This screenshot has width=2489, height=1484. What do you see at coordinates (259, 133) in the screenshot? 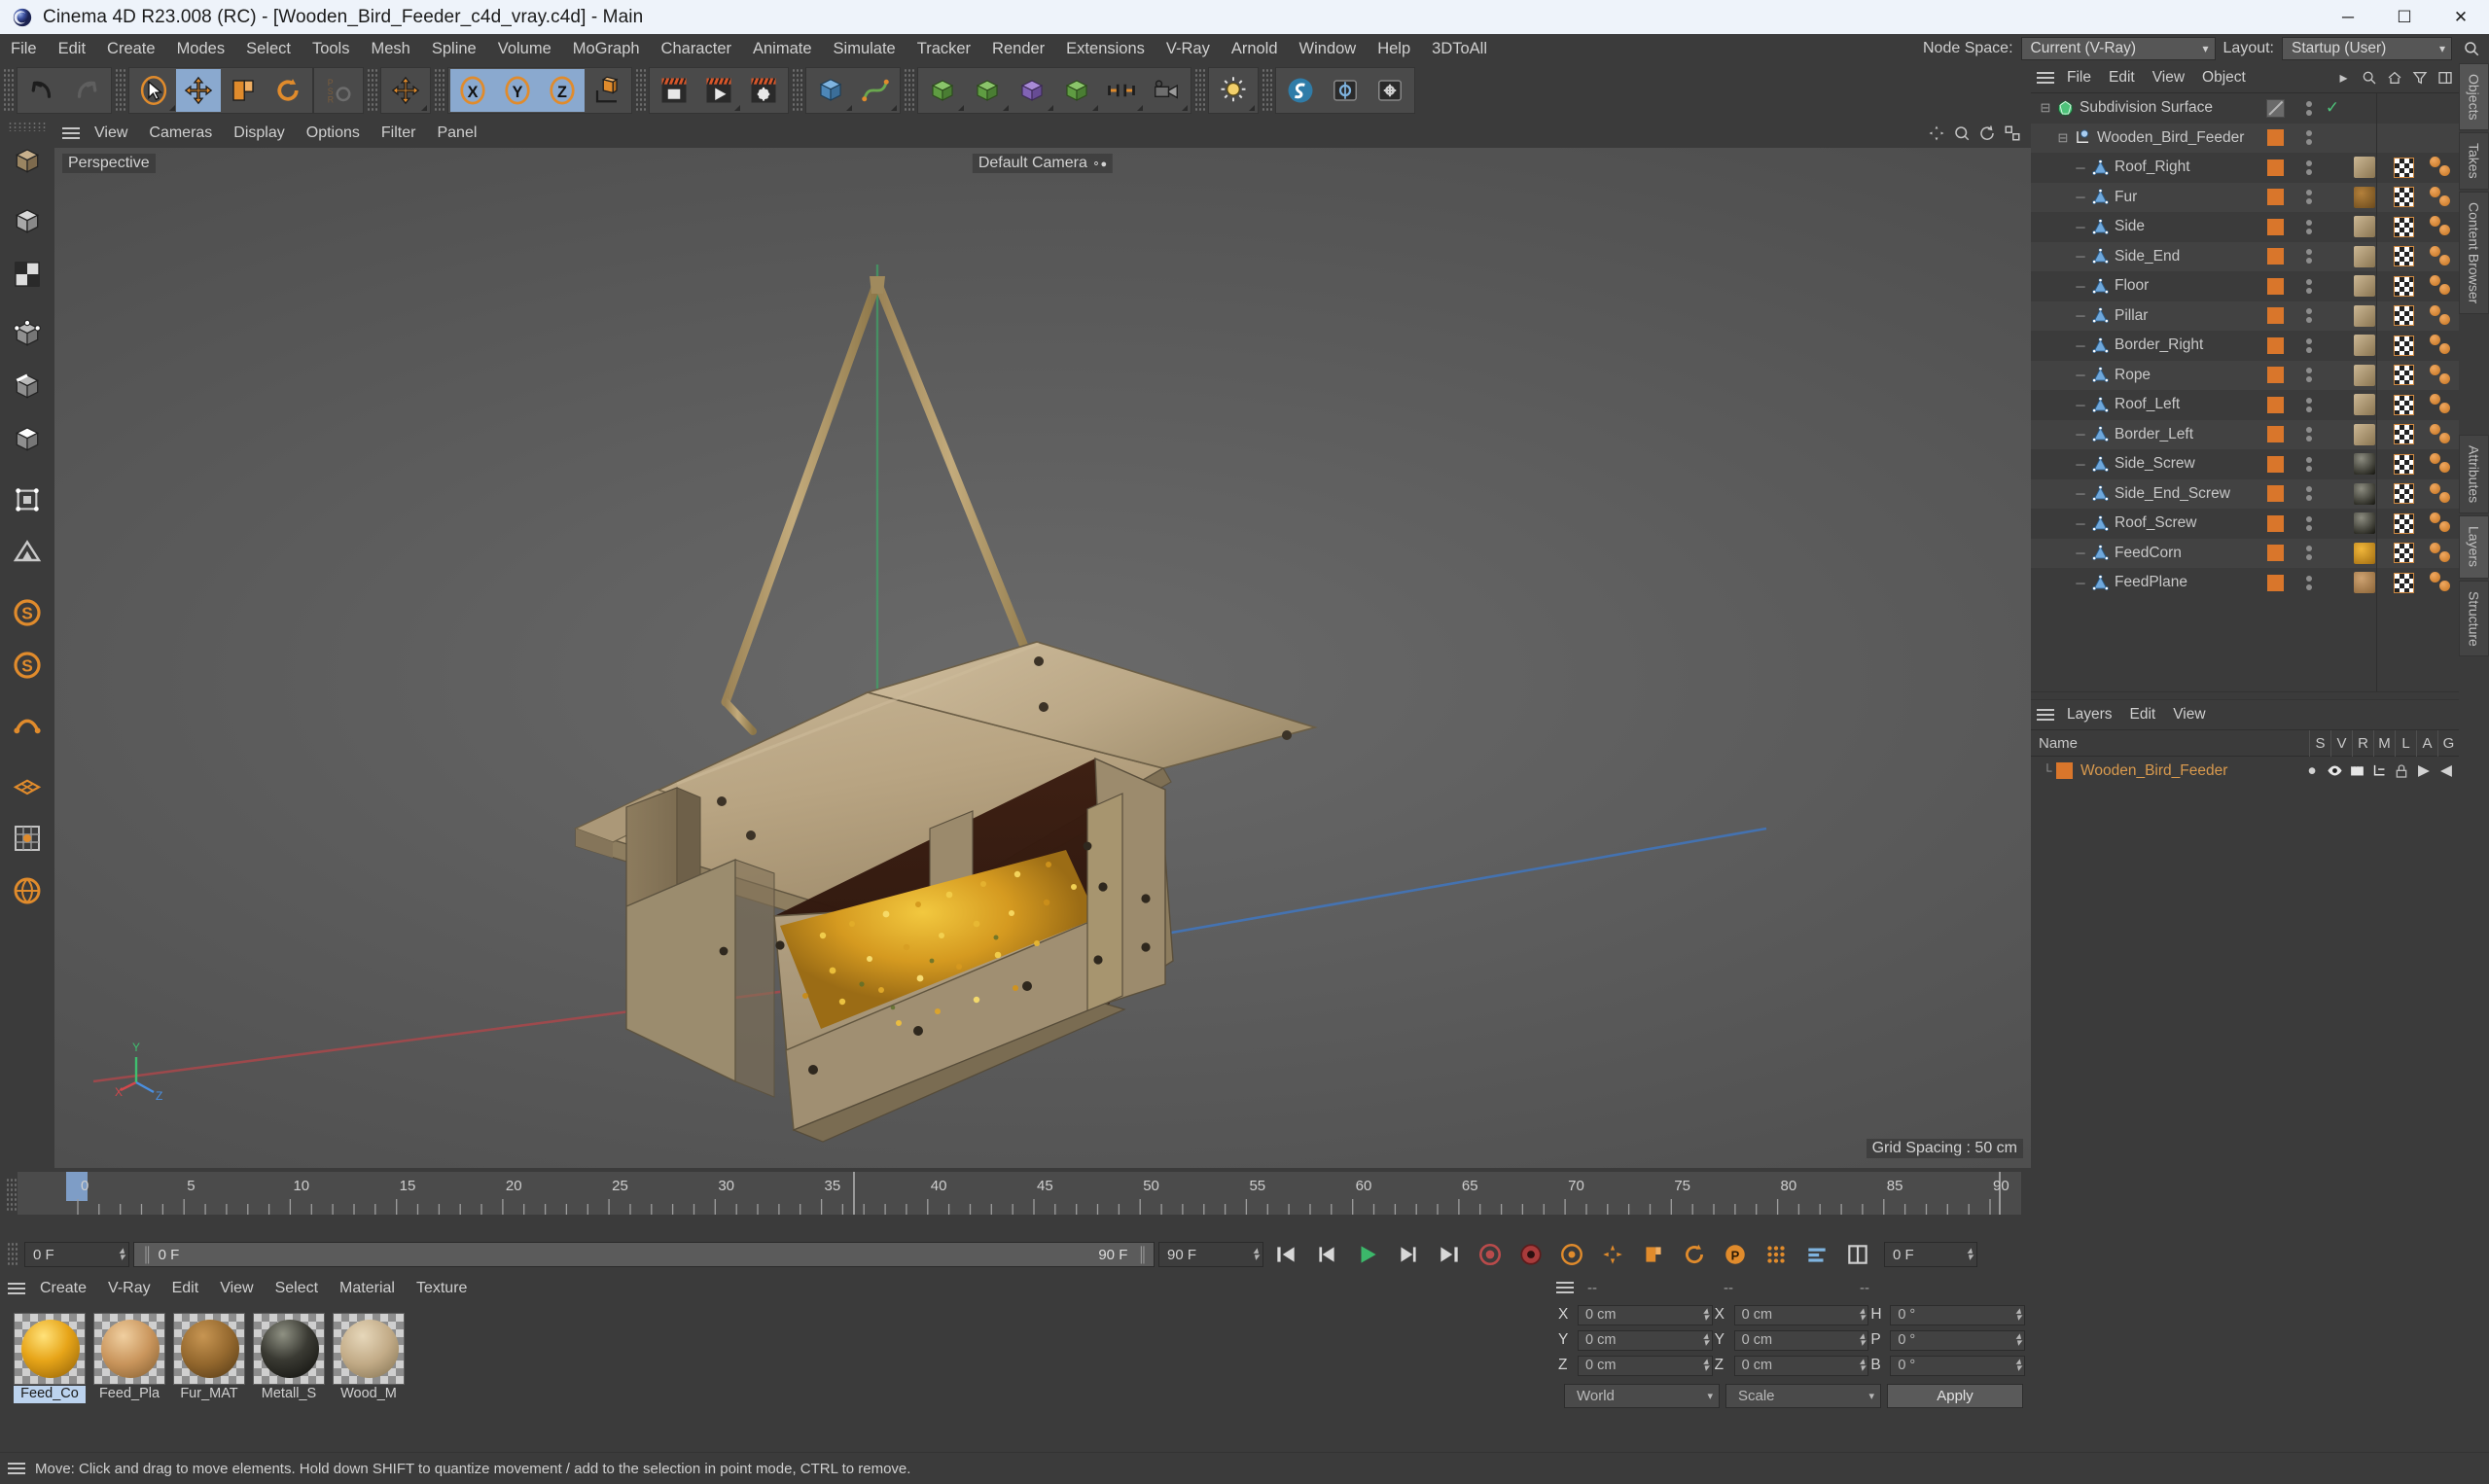
I see `viewport-menu-display: Display` at bounding box center [259, 133].